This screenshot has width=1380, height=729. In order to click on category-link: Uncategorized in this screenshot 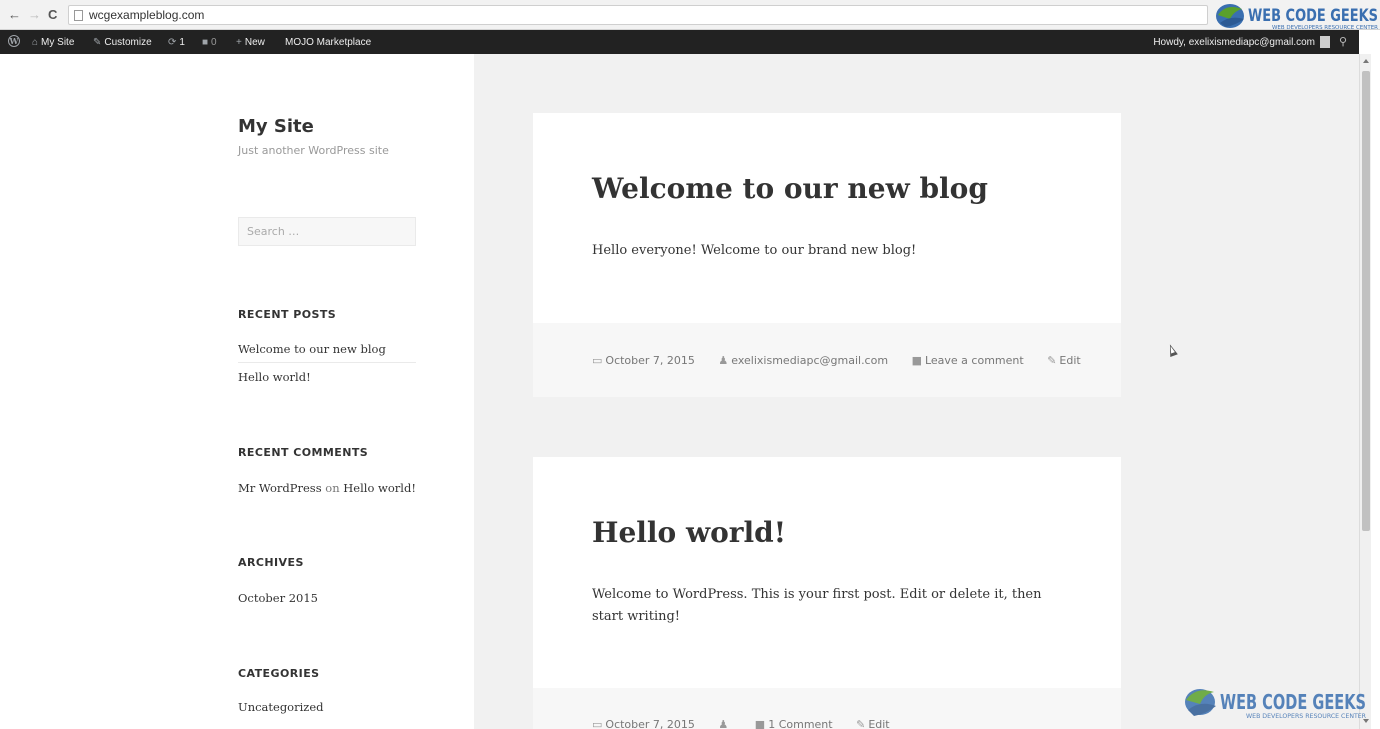, I will do `click(281, 707)`.